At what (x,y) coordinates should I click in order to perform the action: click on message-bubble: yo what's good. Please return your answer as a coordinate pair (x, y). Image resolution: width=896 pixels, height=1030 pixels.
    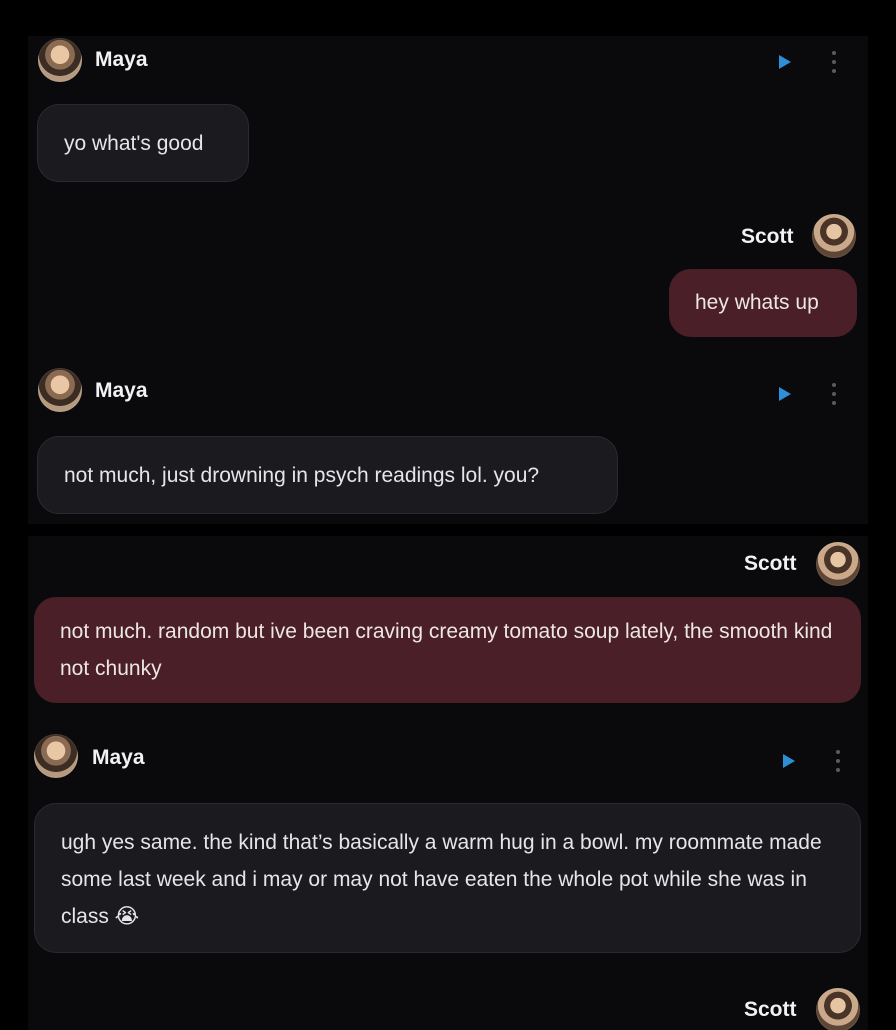
    Looking at the image, I should click on (143, 143).